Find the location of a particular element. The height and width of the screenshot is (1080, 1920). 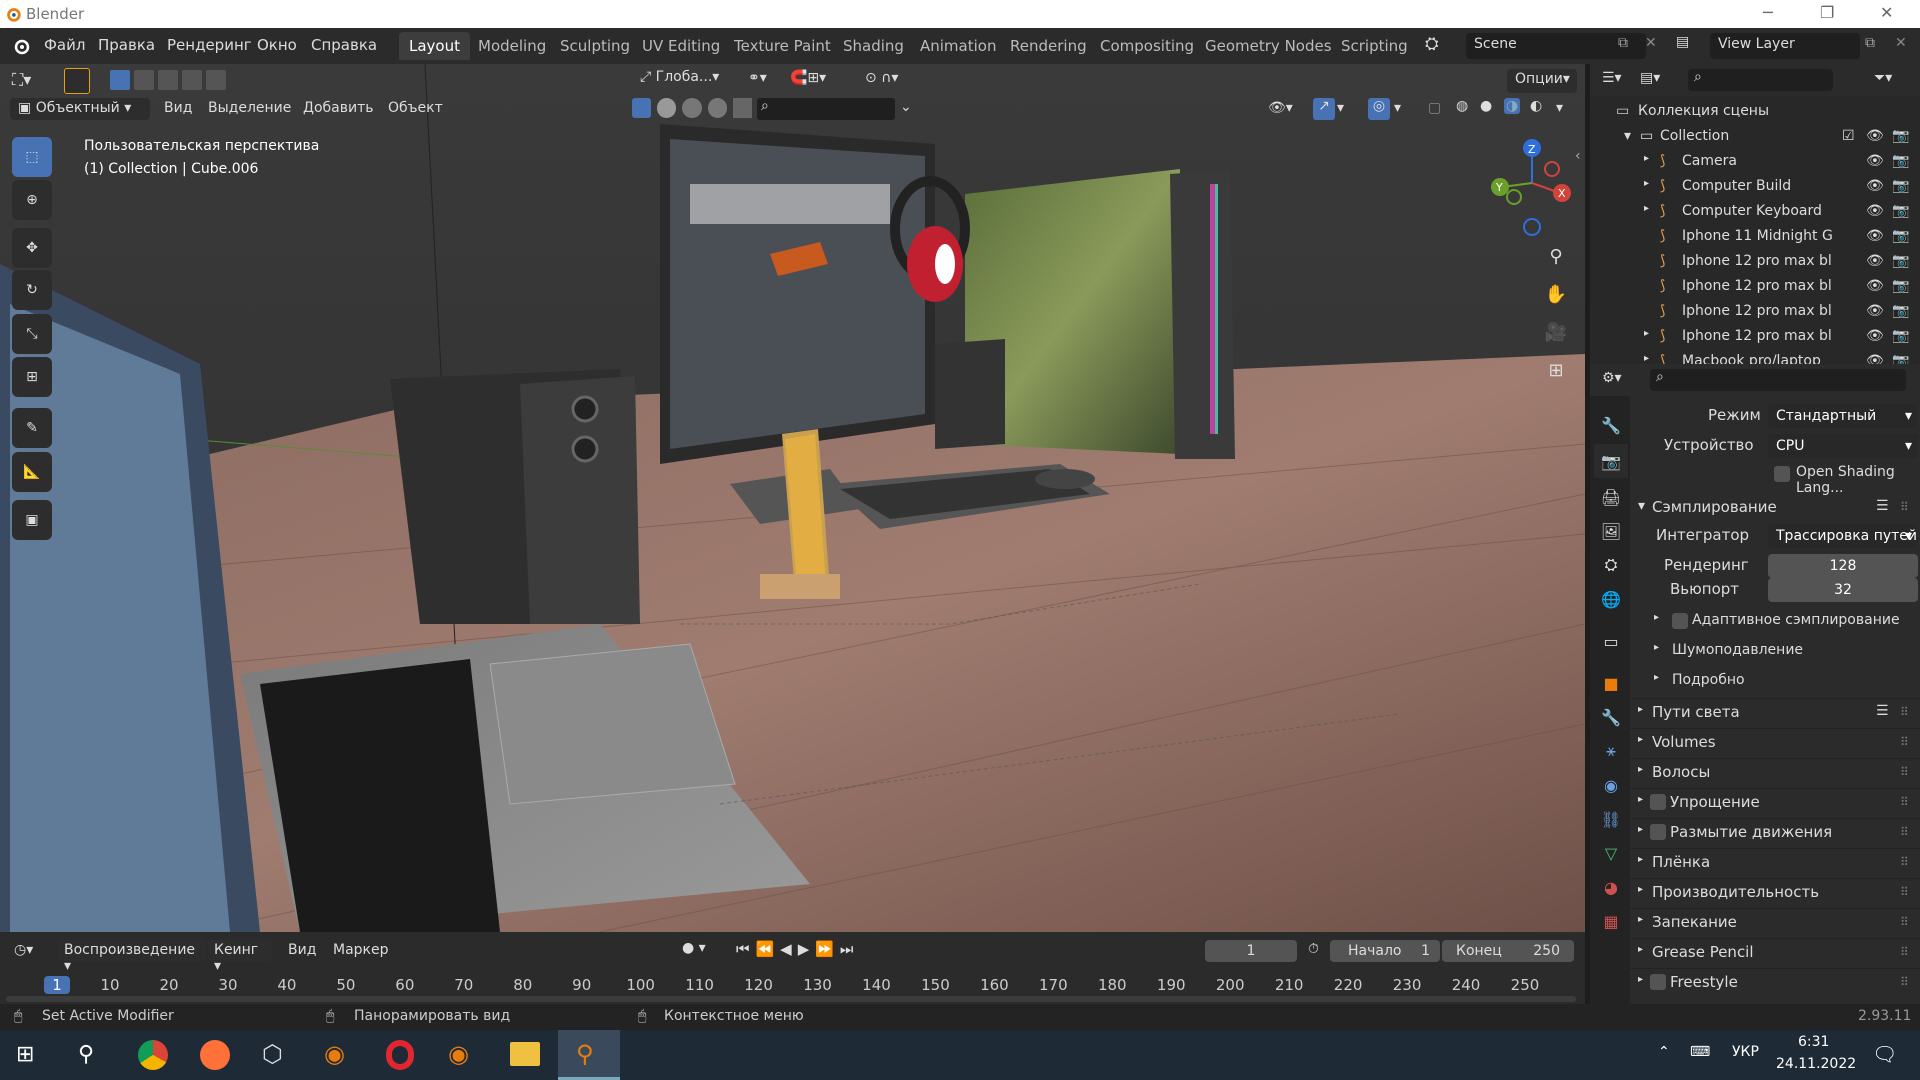

scene-icon: ⛭ is located at coordinates (1432, 44).